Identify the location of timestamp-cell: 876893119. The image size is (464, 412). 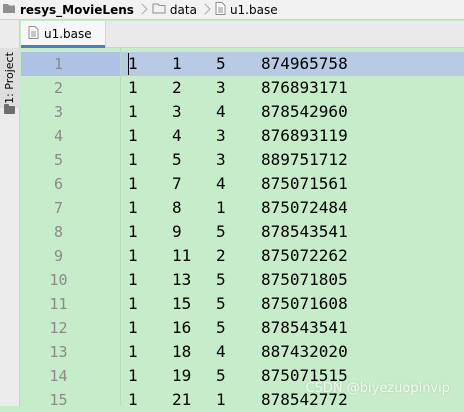
(304, 135).